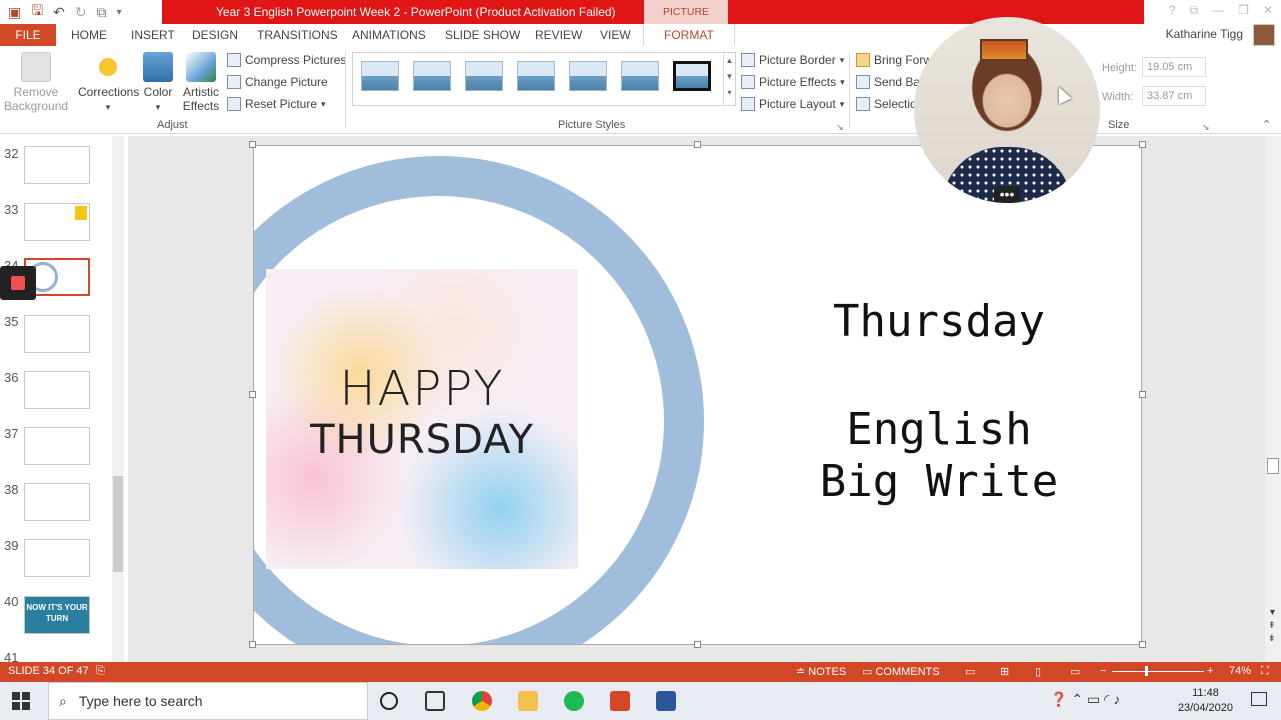 The width and height of the screenshot is (1281, 720). Describe the element at coordinates (1158, 671) in the screenshot. I see `zoom-slider` at that location.